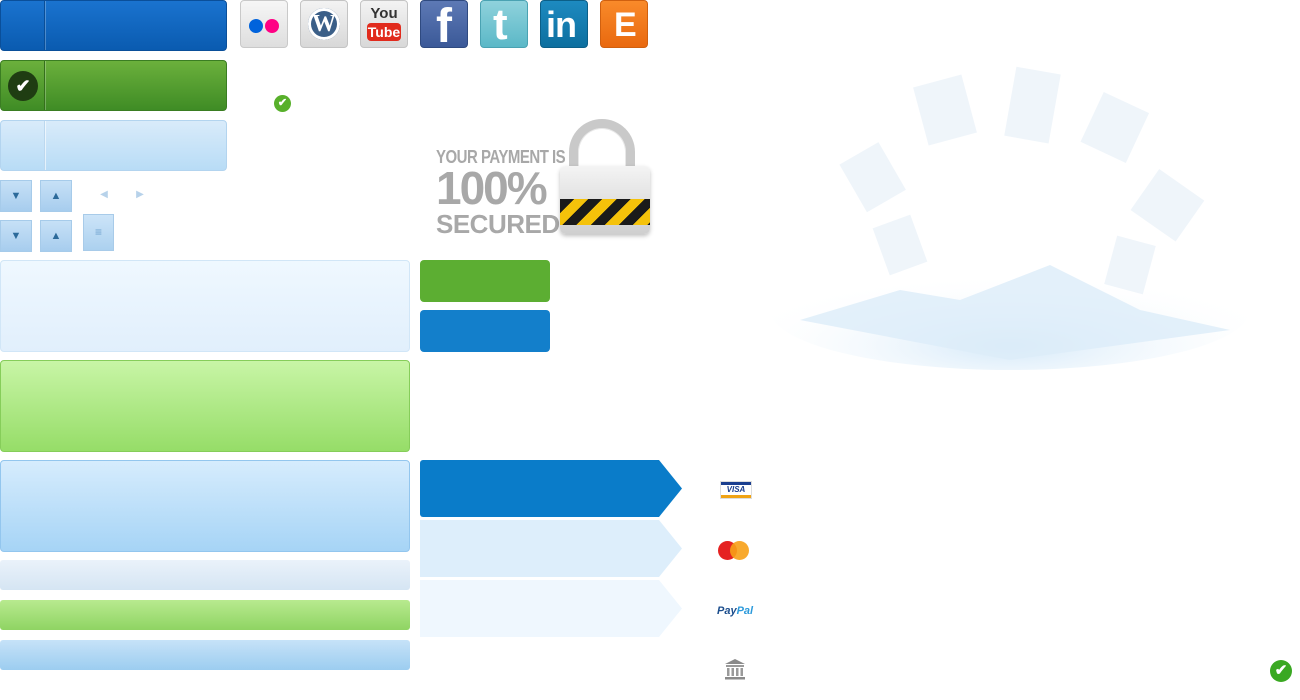 This screenshot has width=1300, height=700. What do you see at coordinates (16, 236) in the screenshot?
I see `arrow-down-button-2: ▼` at bounding box center [16, 236].